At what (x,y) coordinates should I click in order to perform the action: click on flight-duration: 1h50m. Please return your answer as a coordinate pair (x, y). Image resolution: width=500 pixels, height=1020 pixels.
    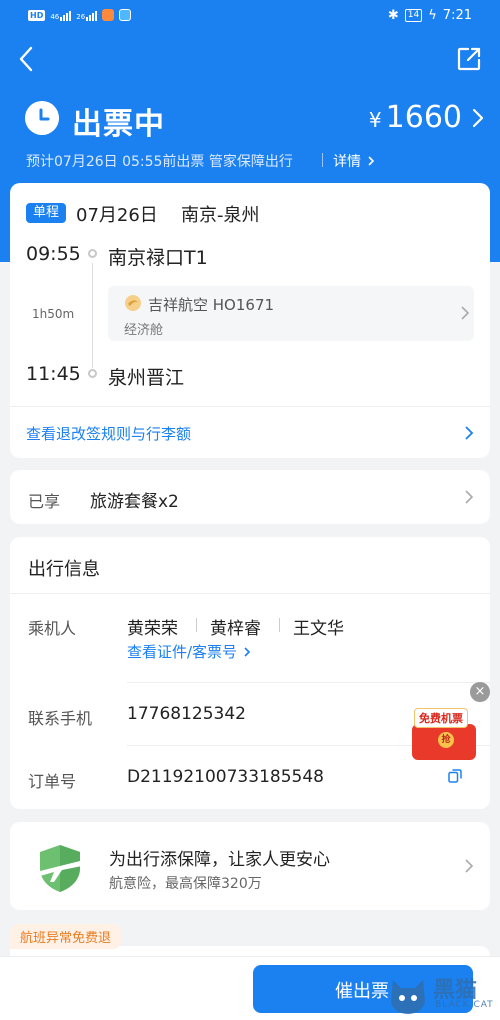
    Looking at the image, I should click on (53, 314).